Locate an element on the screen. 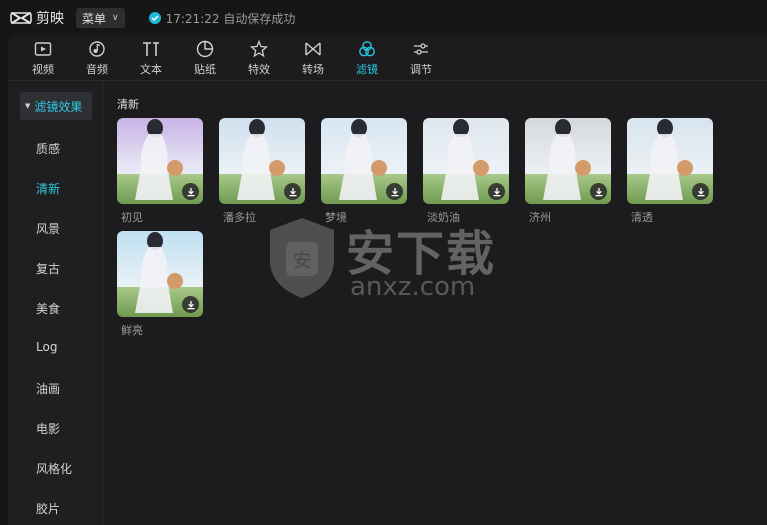 The width and height of the screenshot is (767, 525). sidebar-section-label: 滤镜效果 is located at coordinates (58, 106).